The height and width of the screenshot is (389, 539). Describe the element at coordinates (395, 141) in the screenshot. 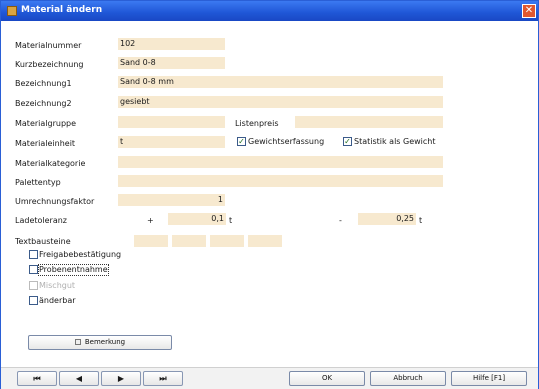

I see `statistik-label: Statistik als Gewicht` at that location.